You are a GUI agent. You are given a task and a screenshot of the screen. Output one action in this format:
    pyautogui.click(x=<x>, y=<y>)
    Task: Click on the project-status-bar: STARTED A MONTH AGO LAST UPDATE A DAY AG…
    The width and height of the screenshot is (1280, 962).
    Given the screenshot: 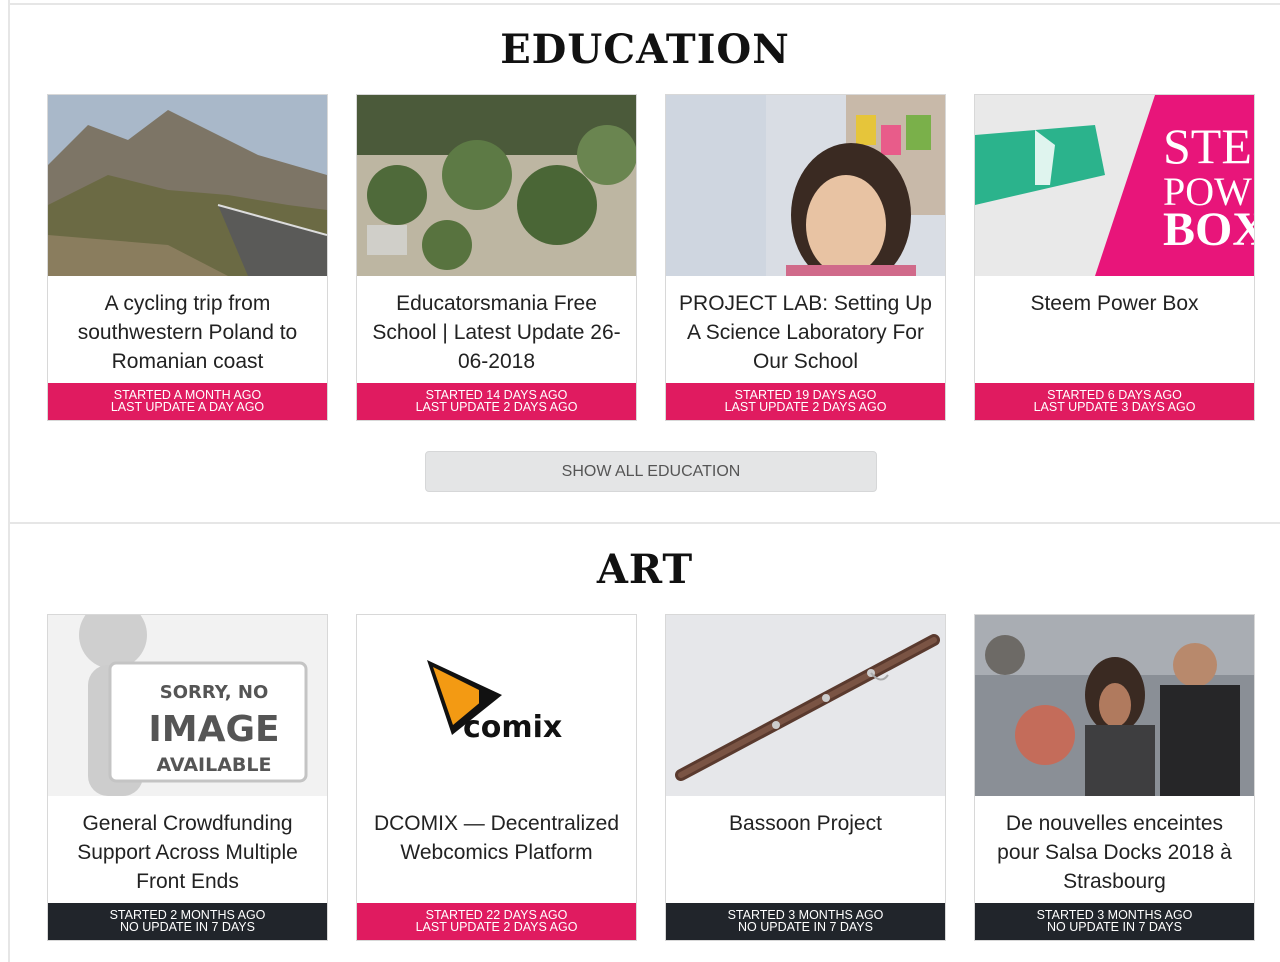 What is the action you would take?
    pyautogui.click(x=187, y=401)
    